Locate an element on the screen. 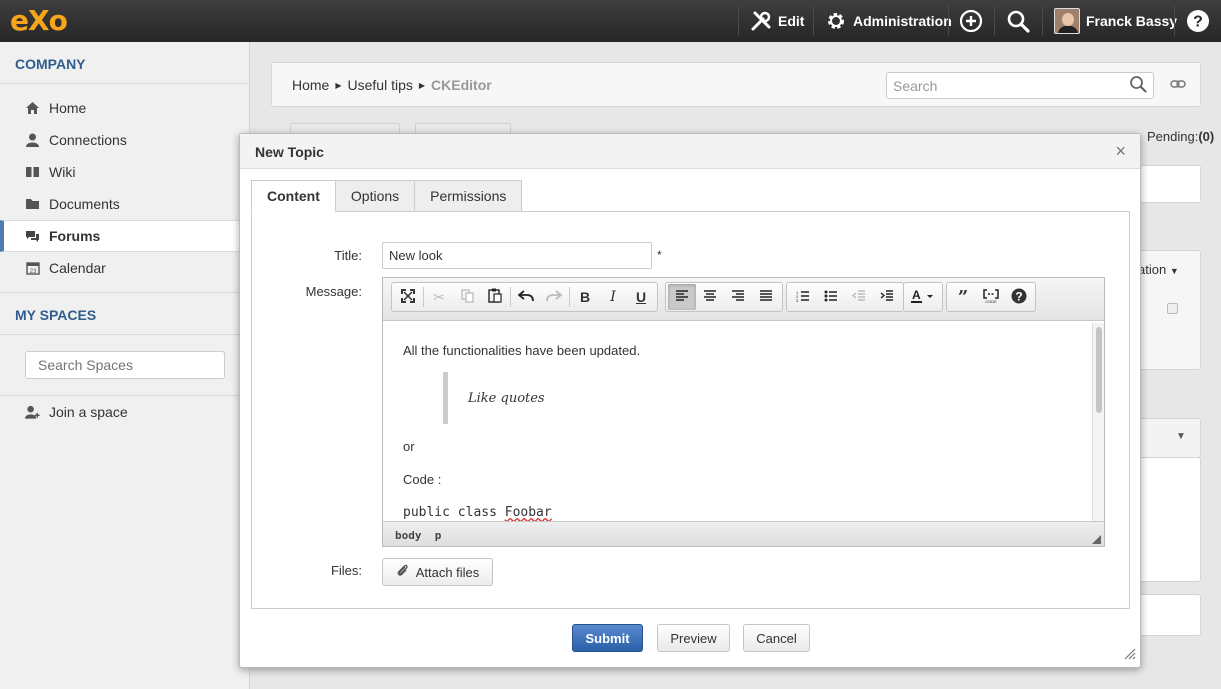  align-left-icon is located at coordinates (682, 297).